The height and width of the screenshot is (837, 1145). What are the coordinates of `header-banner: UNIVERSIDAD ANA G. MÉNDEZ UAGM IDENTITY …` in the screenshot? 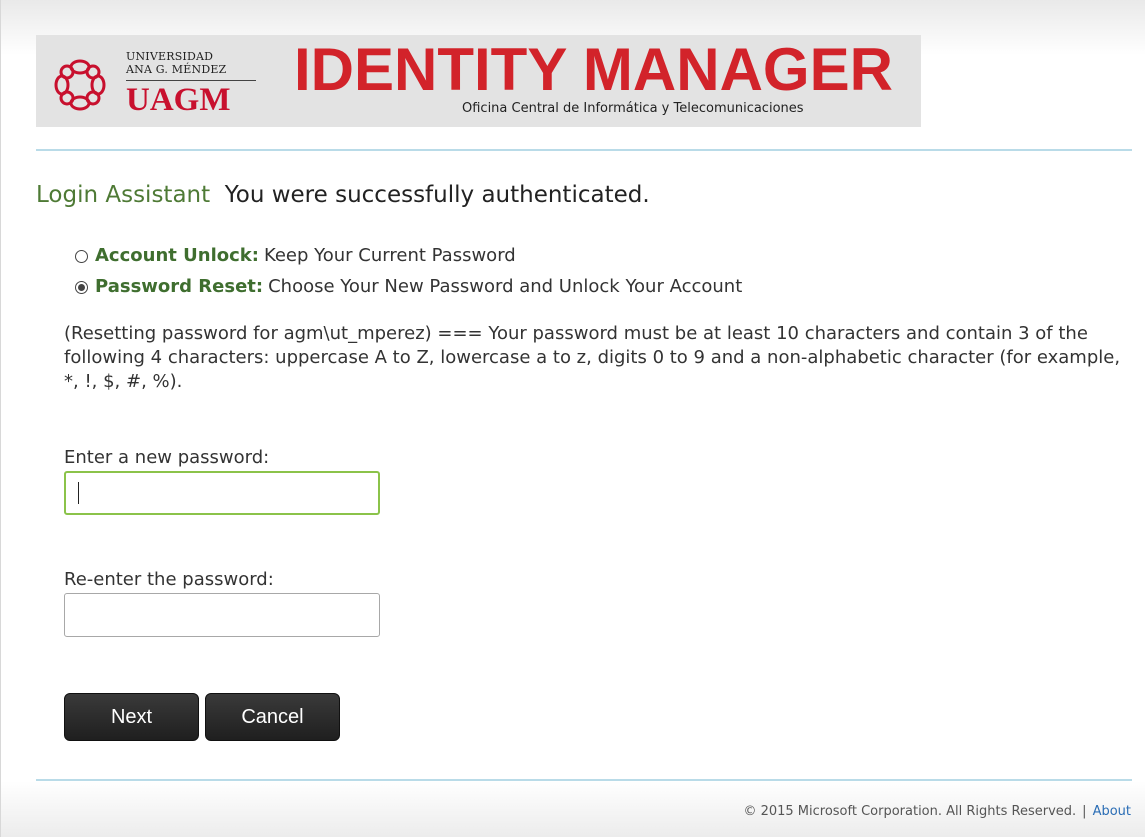 It's located at (478, 81).